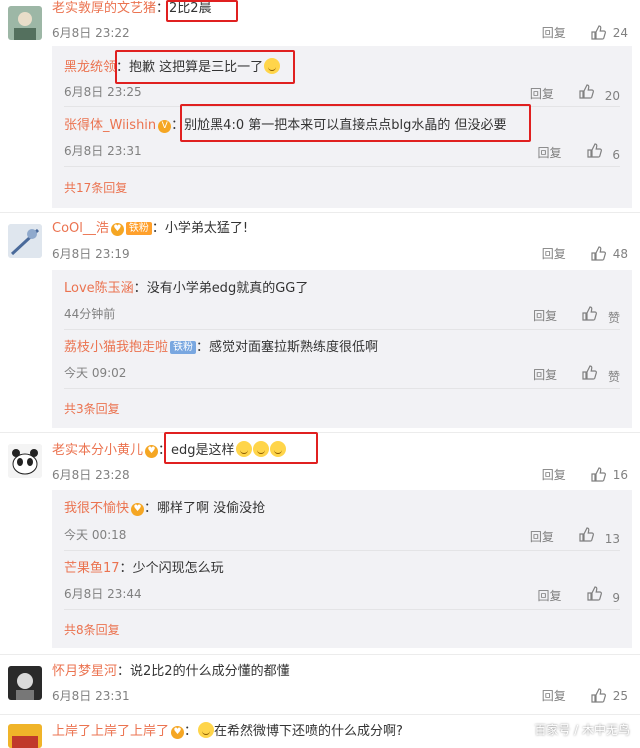 Image resolution: width=640 pixels, height=748 pixels. What do you see at coordinates (308, 731) in the screenshot?
I see `comment-text: 在希然微博下还喷的什么成分啊?` at bounding box center [308, 731].